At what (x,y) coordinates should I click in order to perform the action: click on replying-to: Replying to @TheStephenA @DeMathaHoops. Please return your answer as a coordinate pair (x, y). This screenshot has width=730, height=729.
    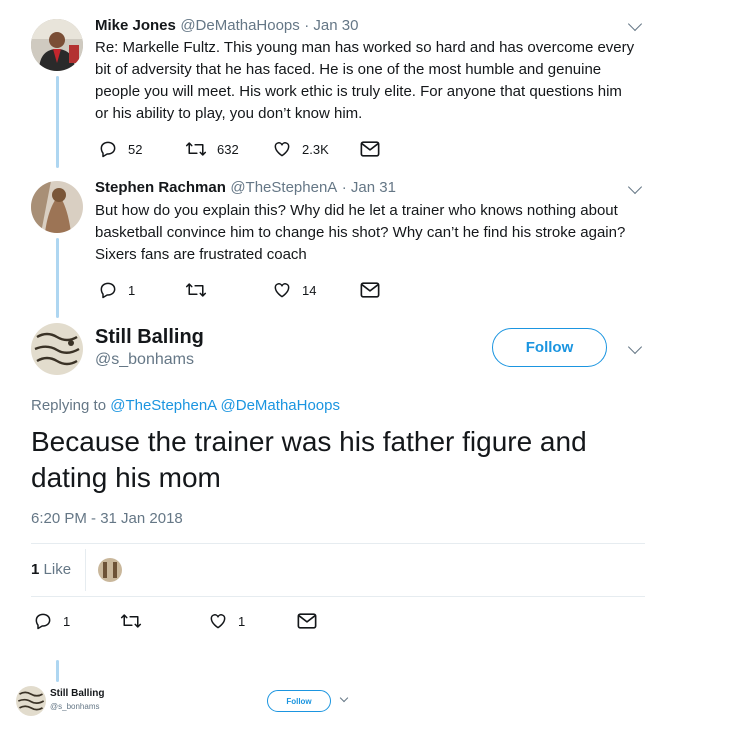
    Looking at the image, I should click on (185, 405).